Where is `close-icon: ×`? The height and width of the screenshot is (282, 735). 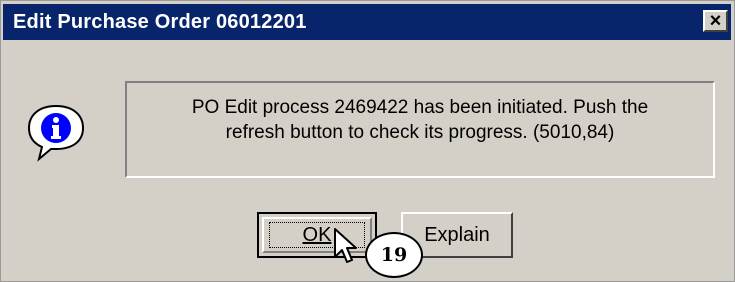 close-icon: × is located at coordinates (715, 21).